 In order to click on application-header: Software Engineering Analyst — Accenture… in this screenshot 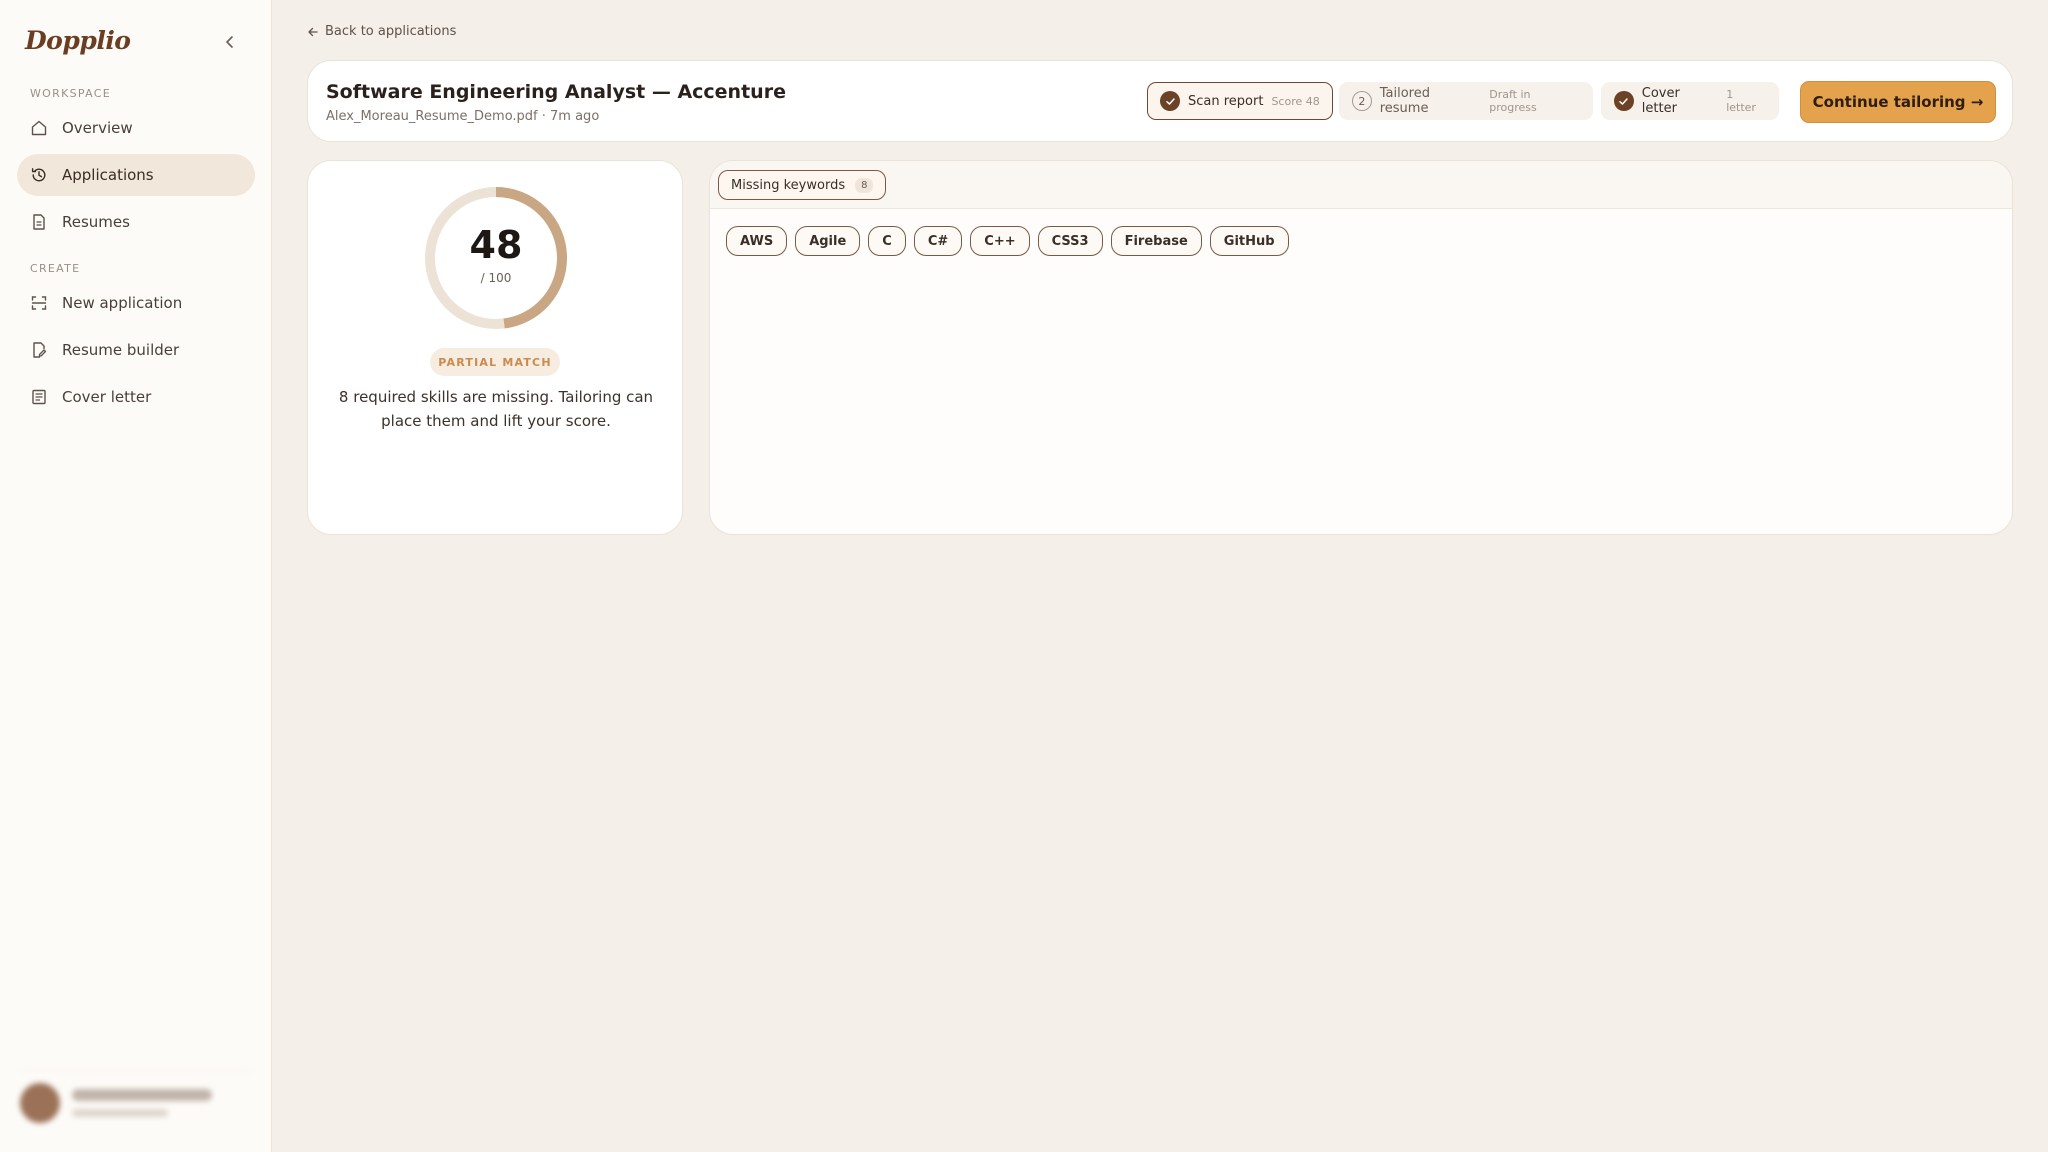, I will do `click(1160, 101)`.